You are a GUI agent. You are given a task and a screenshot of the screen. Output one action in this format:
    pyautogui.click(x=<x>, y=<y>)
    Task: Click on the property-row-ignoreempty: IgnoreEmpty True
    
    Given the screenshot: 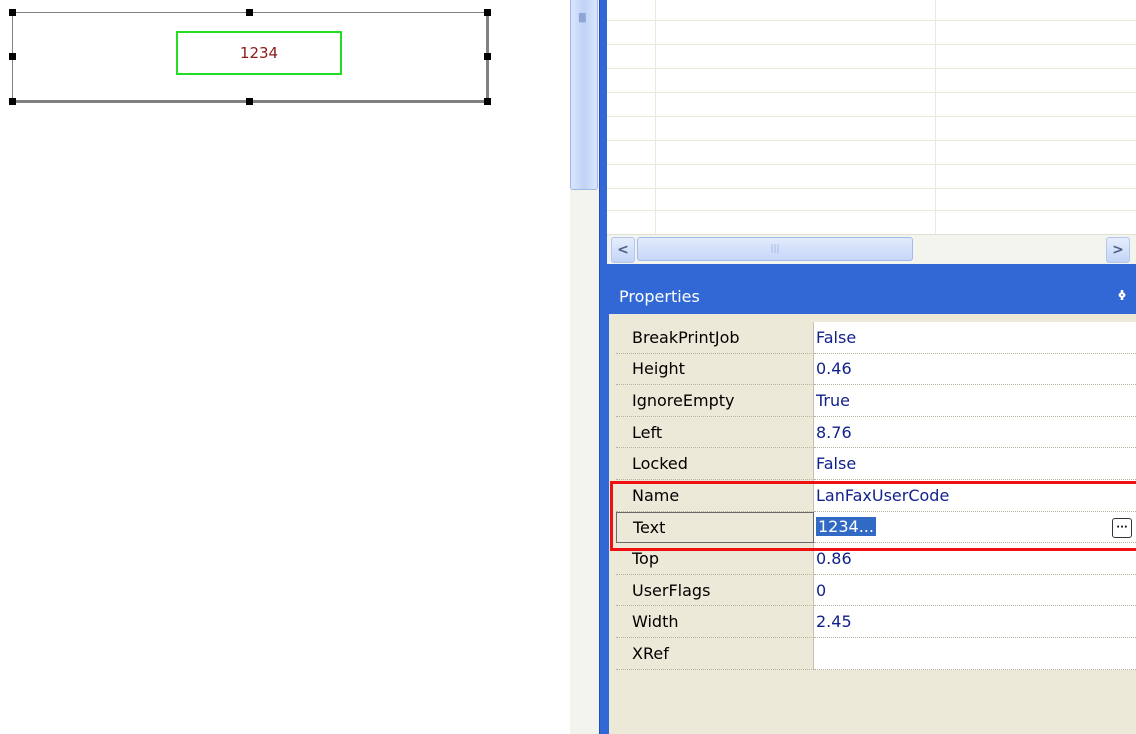 What is the action you would take?
    pyautogui.click(x=876, y=401)
    